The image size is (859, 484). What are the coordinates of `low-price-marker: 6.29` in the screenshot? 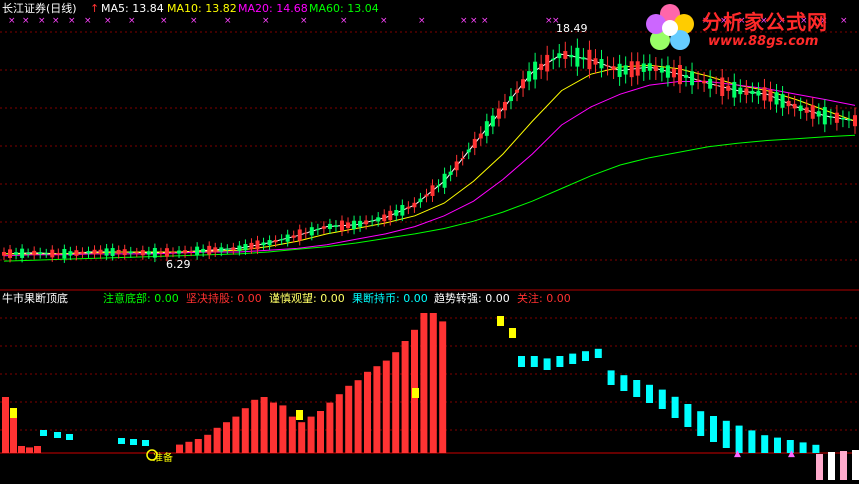 It's located at (178, 264).